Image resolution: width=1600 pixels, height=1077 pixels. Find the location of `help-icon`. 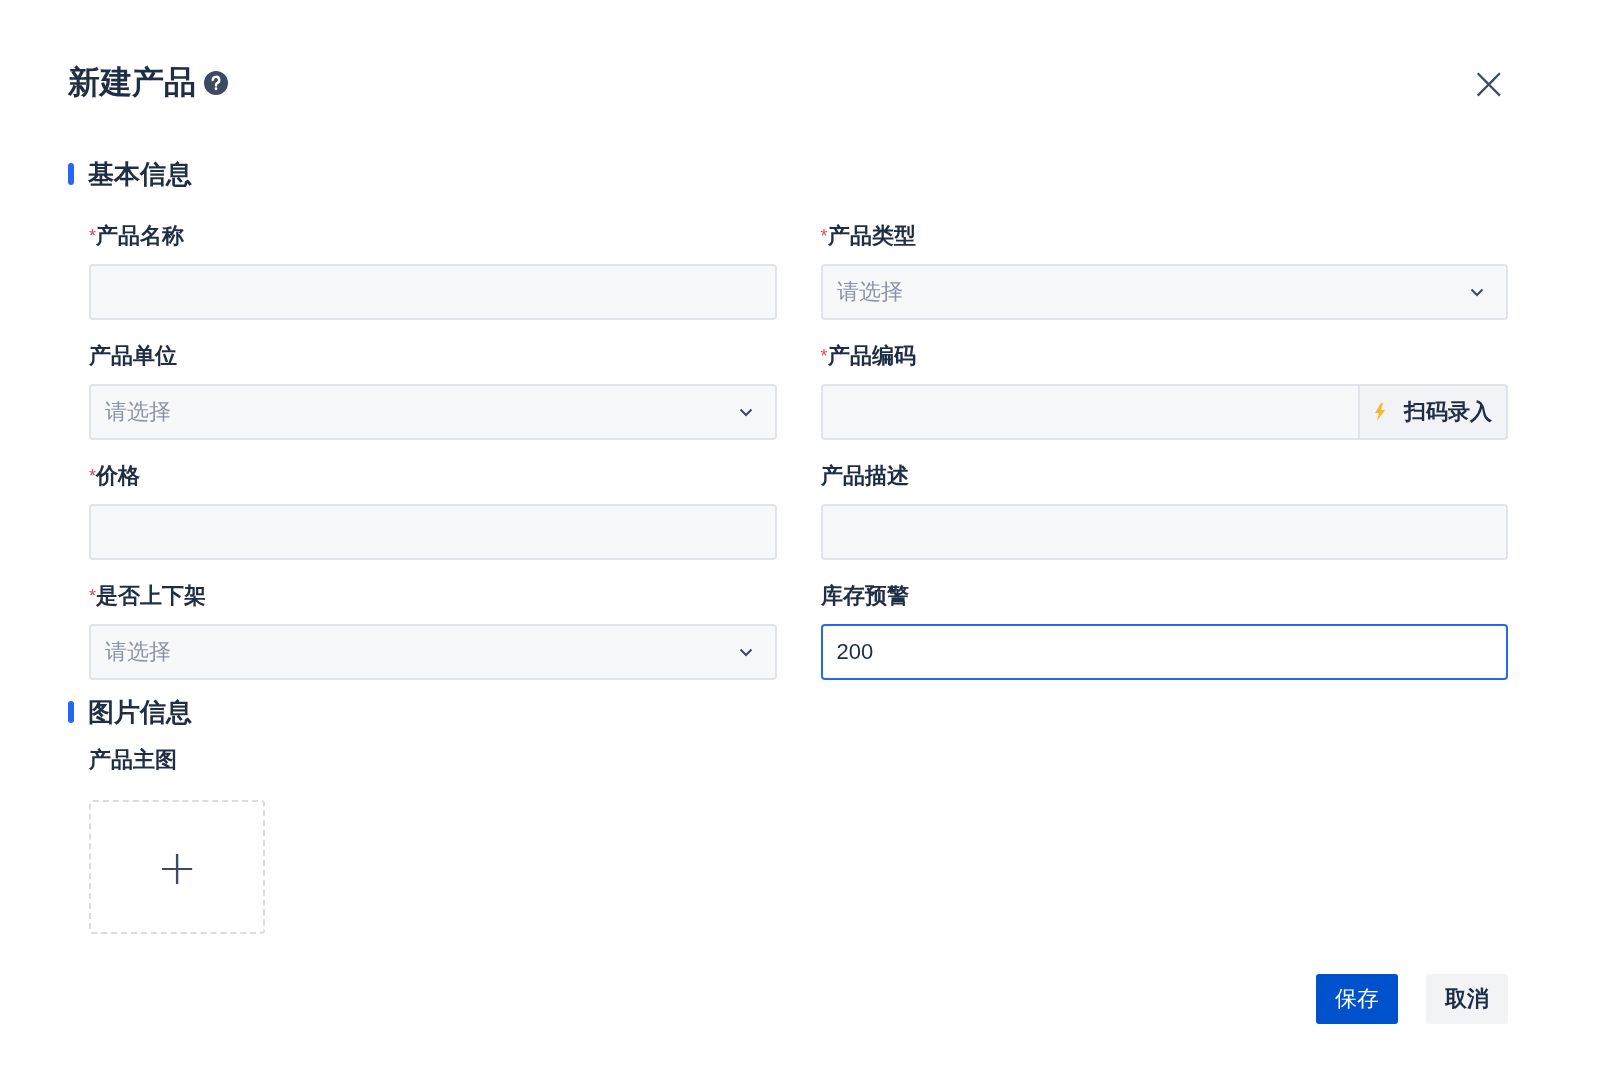

help-icon is located at coordinates (216, 83).